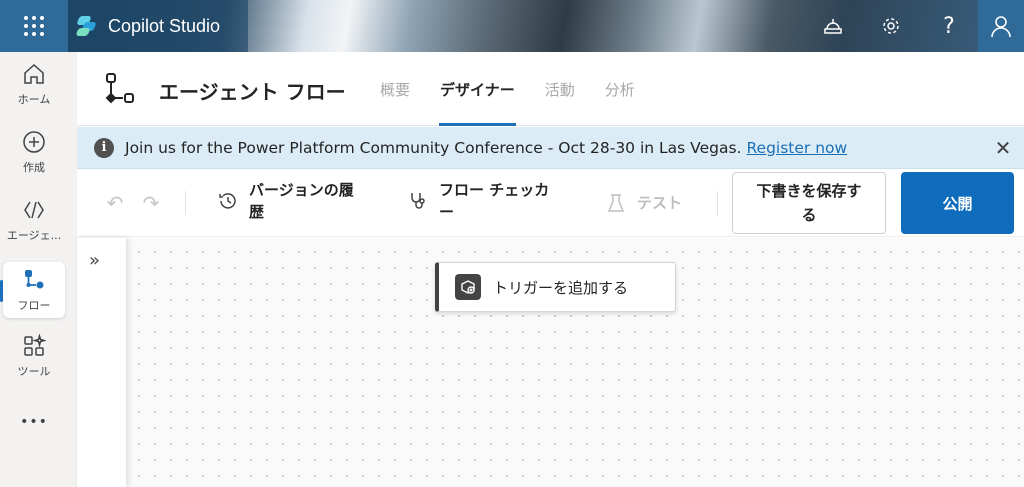 This screenshot has height=487, width=1024. I want to click on version-history-label: バージョンの履 歴, so click(301, 201).